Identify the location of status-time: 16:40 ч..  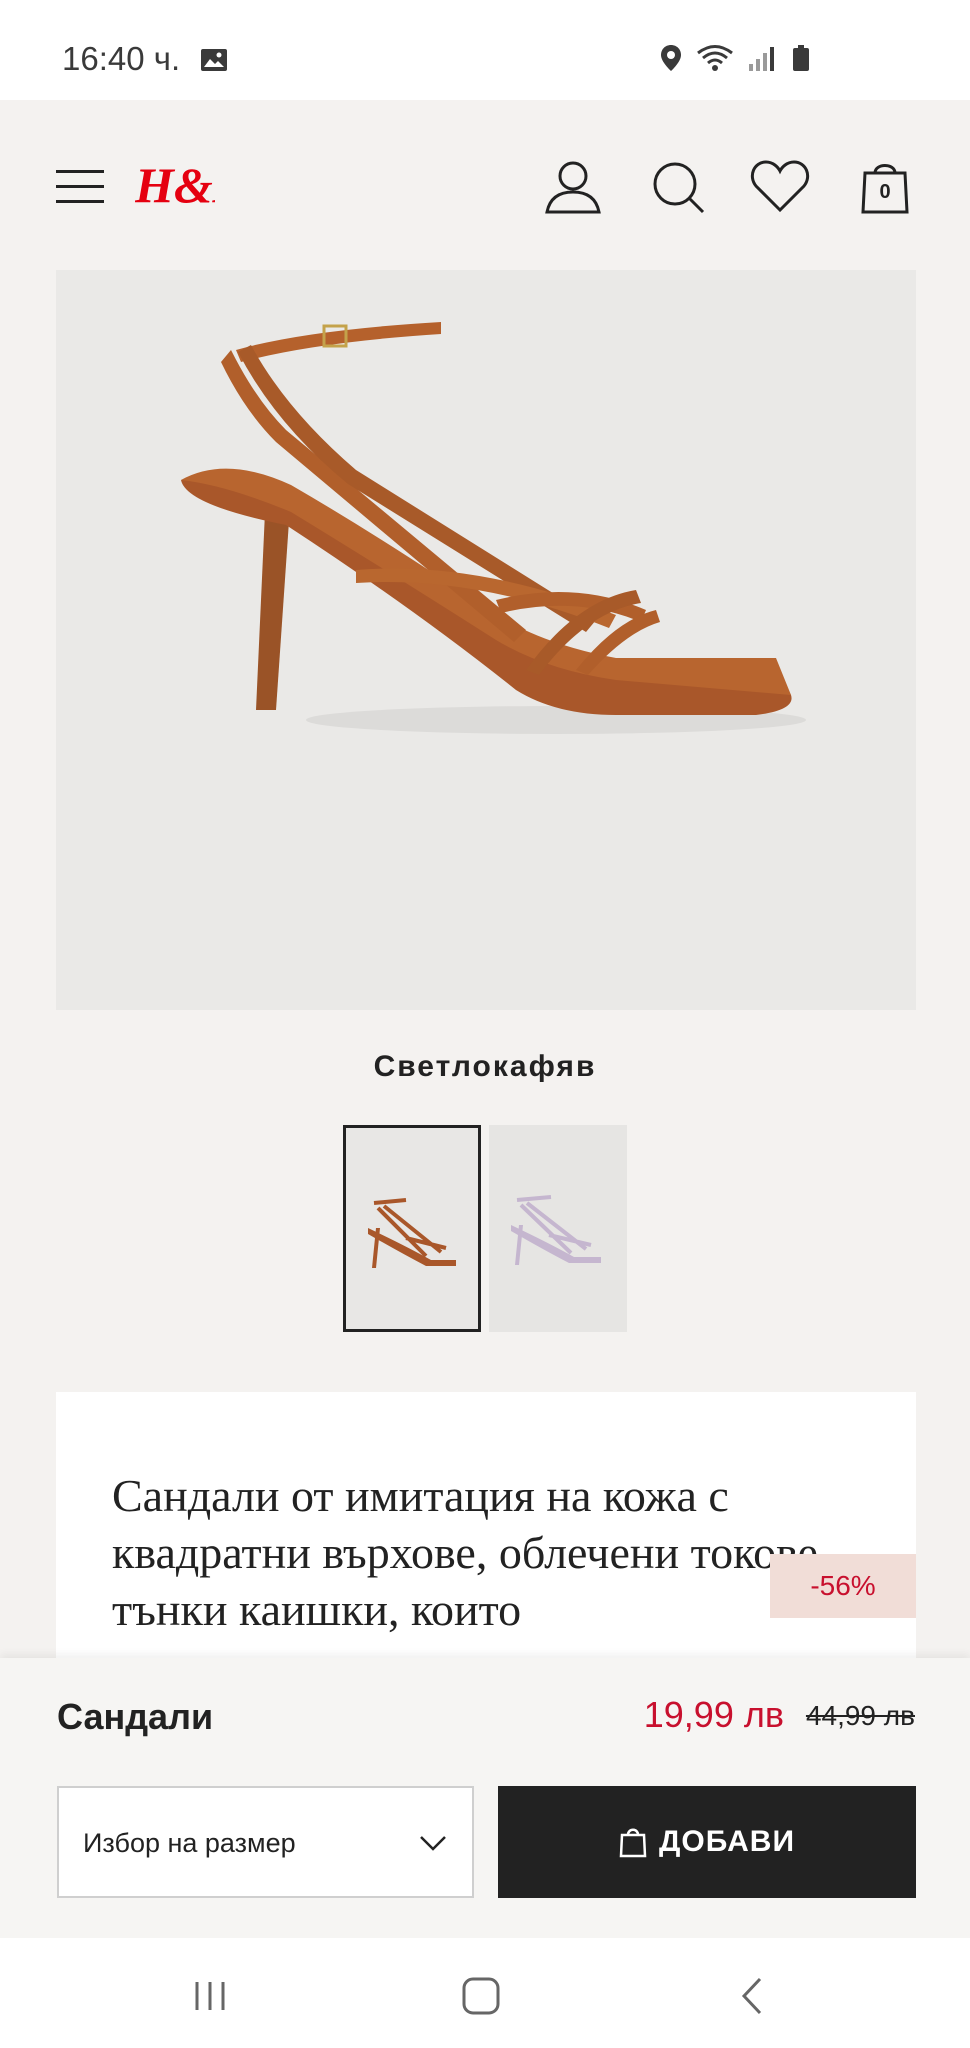
(121, 58).